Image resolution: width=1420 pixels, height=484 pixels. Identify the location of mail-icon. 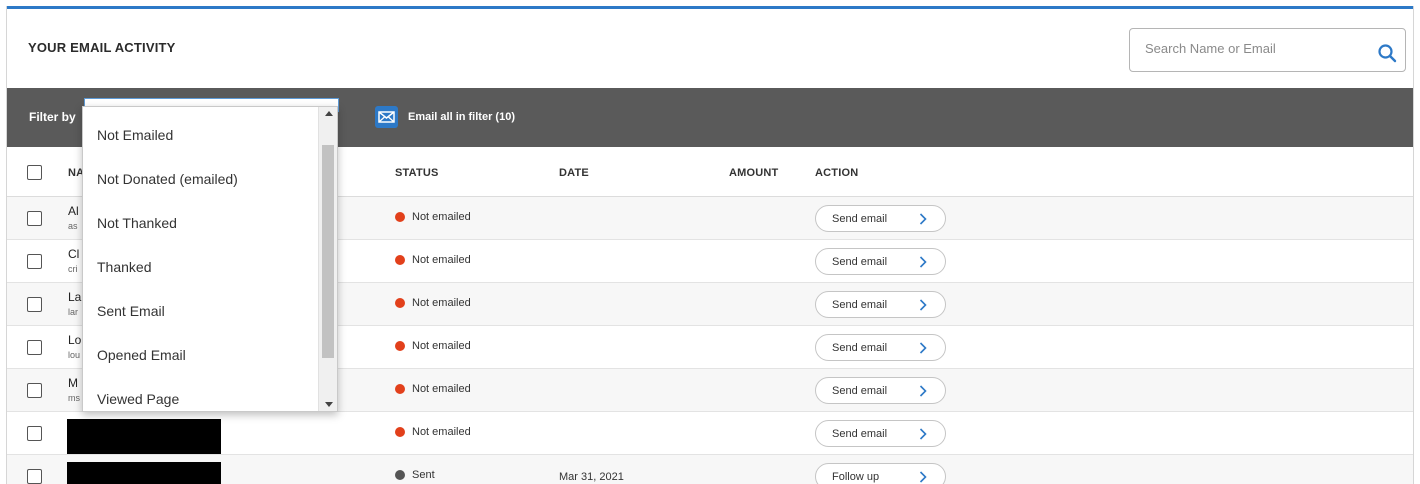
(386, 117).